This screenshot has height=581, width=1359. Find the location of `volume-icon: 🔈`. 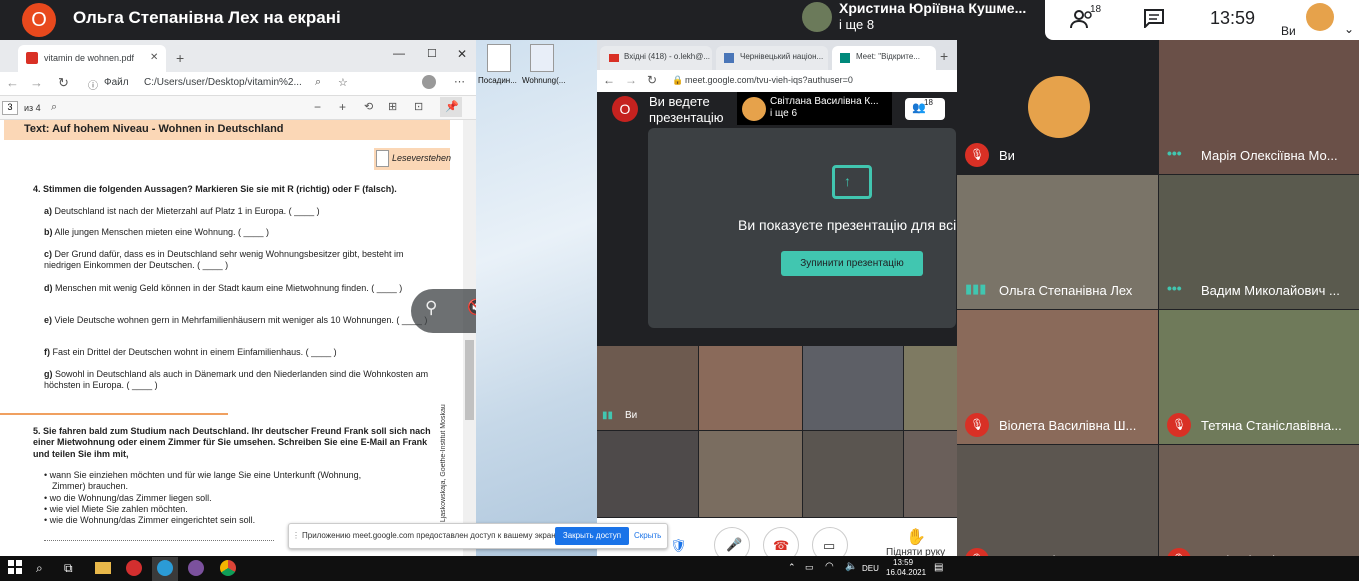

volume-icon: 🔈 is located at coordinates (851, 566).